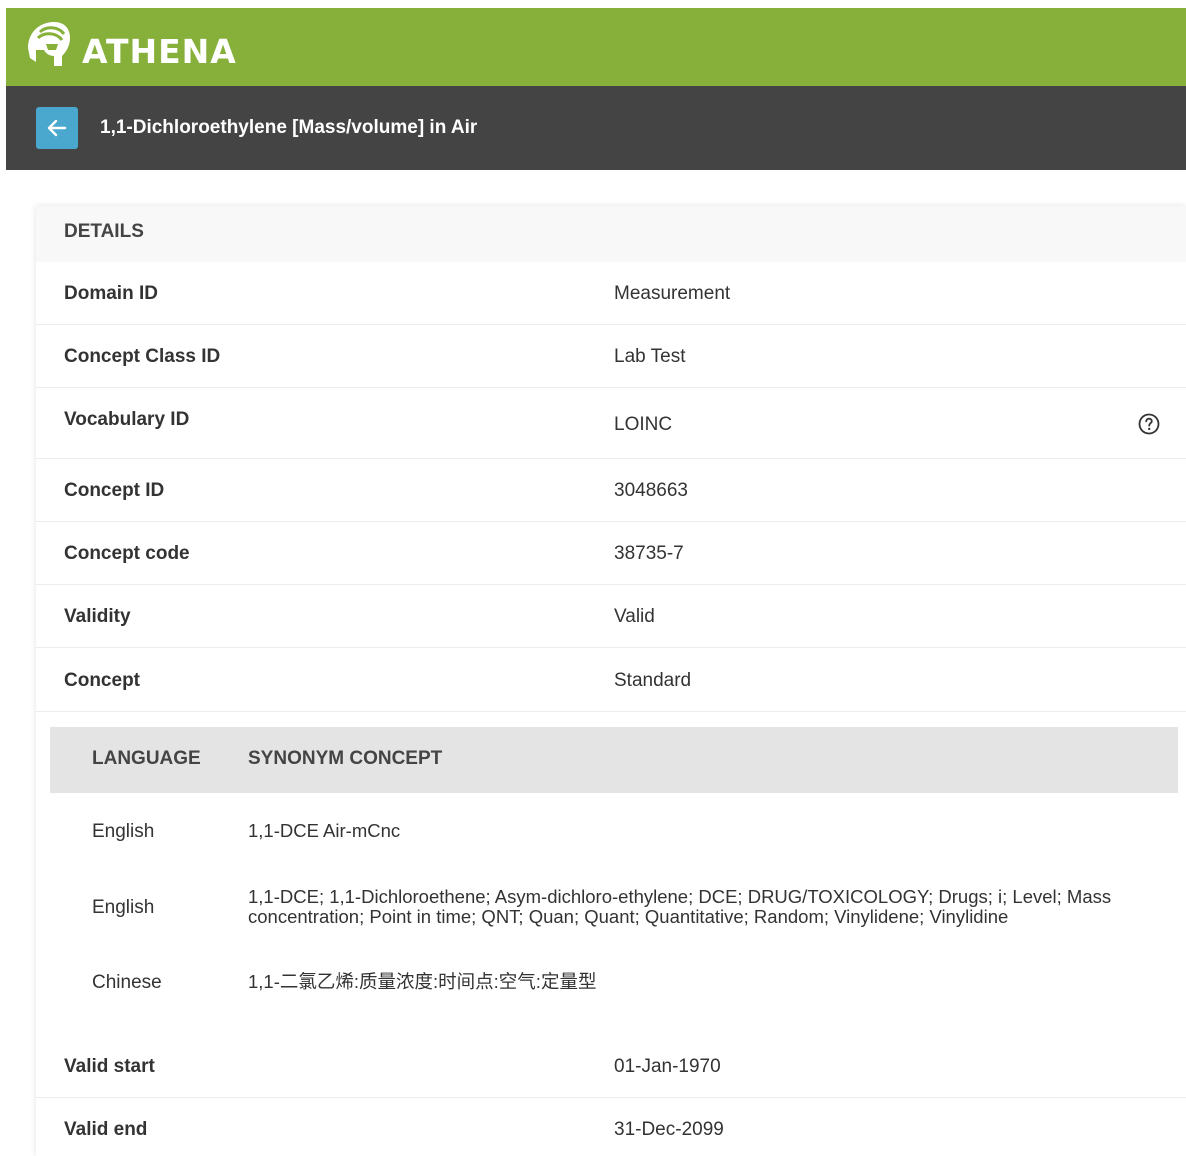  I want to click on detail-label: Concept Class ID, so click(142, 356).